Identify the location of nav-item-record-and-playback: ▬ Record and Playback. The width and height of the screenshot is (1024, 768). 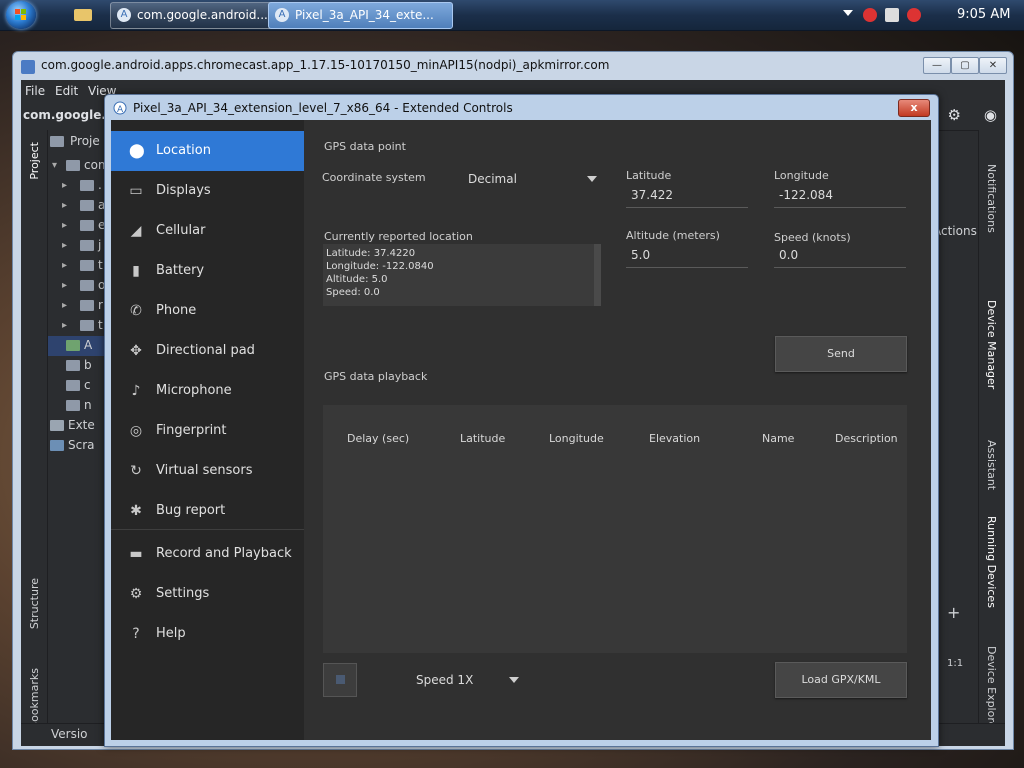
(207, 554).